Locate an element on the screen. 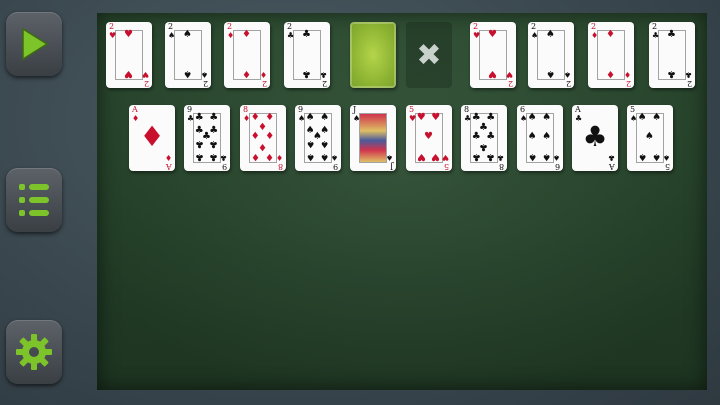 This screenshot has width=720, height=405. play-button is located at coordinates (34, 44).